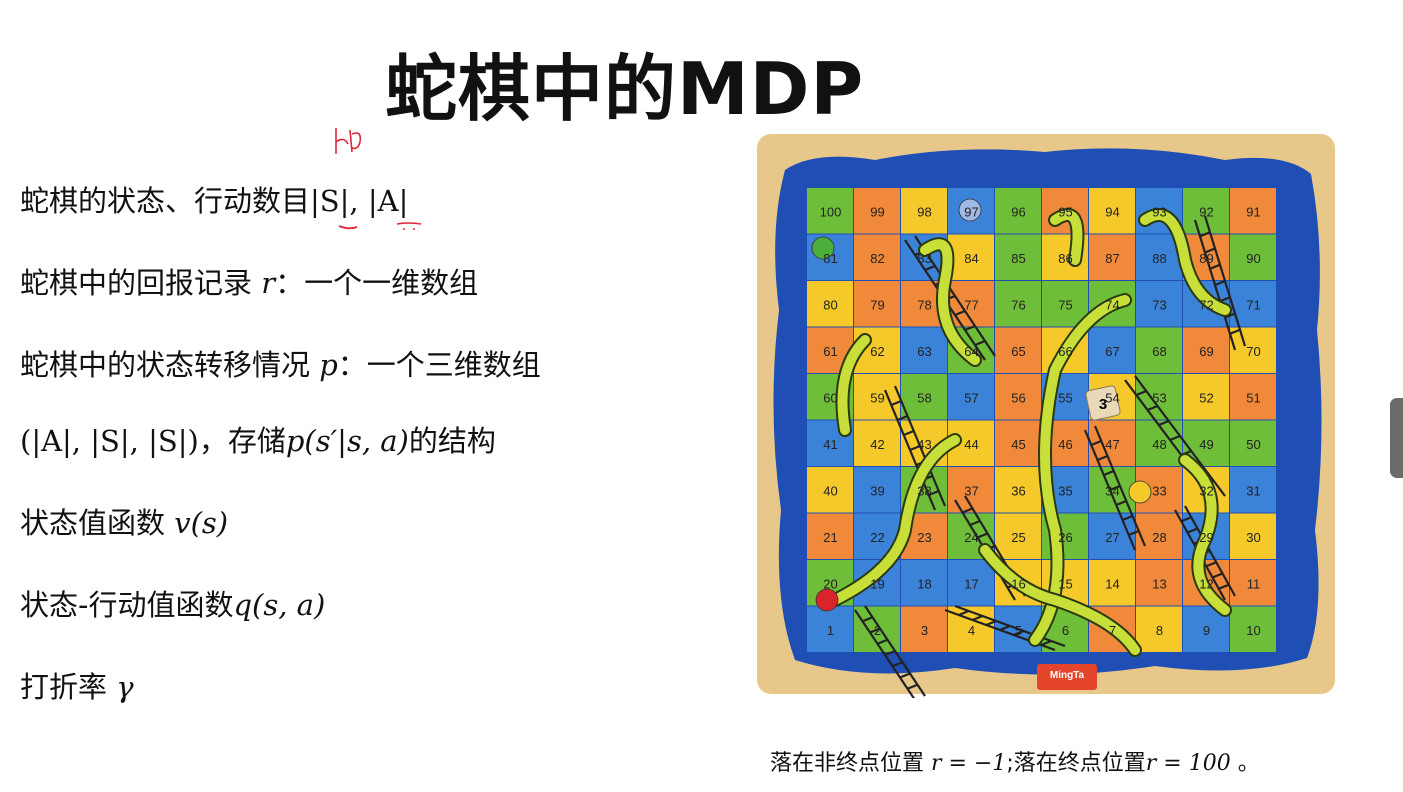 This screenshot has height=792, width=1403. What do you see at coordinates (827, 600) in the screenshot?
I see `game-piece` at bounding box center [827, 600].